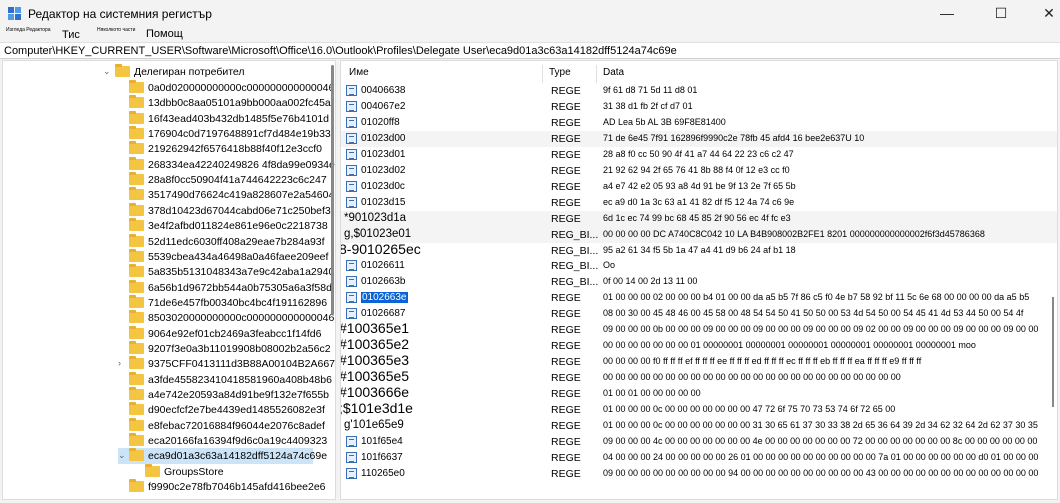 The image size is (1060, 503). Describe the element at coordinates (383, 106) in the screenshot. I see `value-name: 004067e2` at that location.